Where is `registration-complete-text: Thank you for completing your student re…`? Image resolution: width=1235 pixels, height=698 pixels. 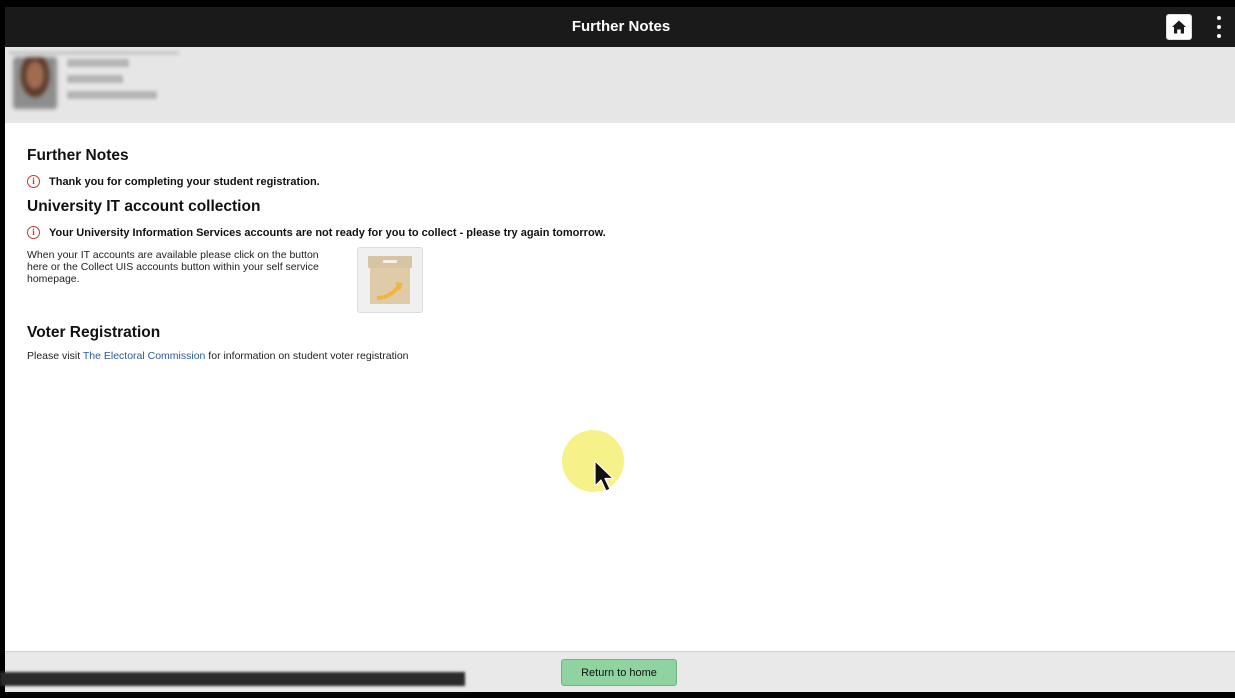
registration-complete-text: Thank you for completing your student re… is located at coordinates (184, 181).